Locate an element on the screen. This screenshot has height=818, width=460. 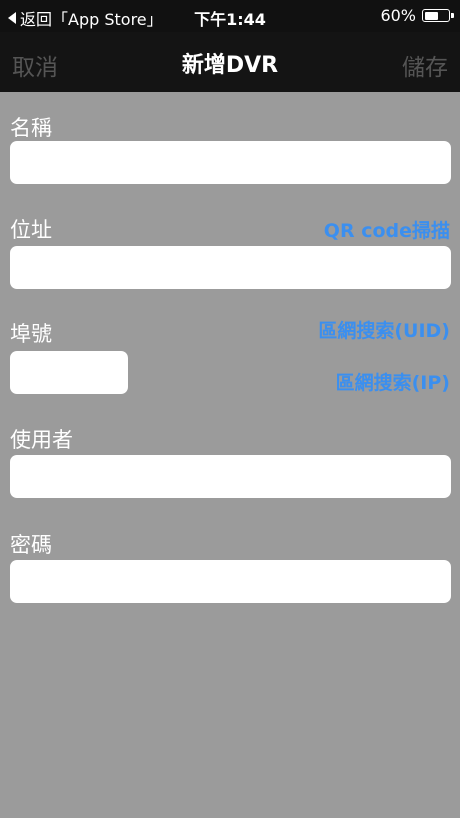
password-input is located at coordinates (230, 581).